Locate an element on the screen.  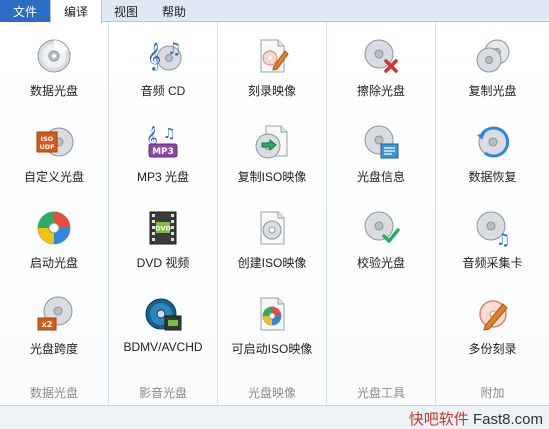
data-disc-icon is located at coordinates (54, 56).